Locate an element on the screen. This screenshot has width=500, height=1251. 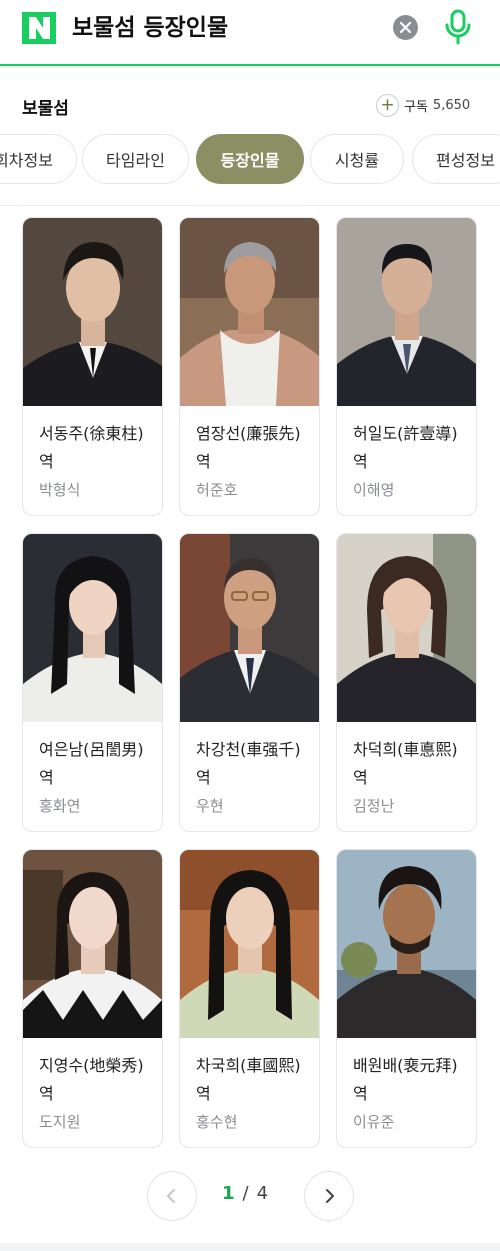
program-title: 보물섬 is located at coordinates (45, 106).